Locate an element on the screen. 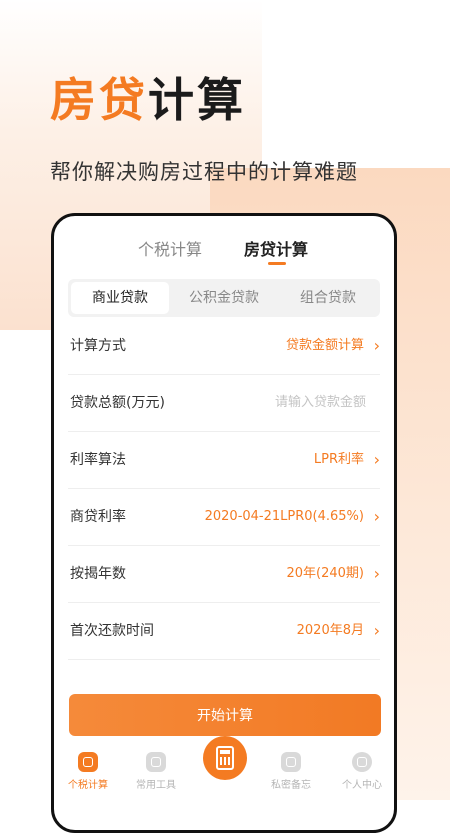  segment-provident-fund-loan: 公积金贷款 is located at coordinates (224, 298).